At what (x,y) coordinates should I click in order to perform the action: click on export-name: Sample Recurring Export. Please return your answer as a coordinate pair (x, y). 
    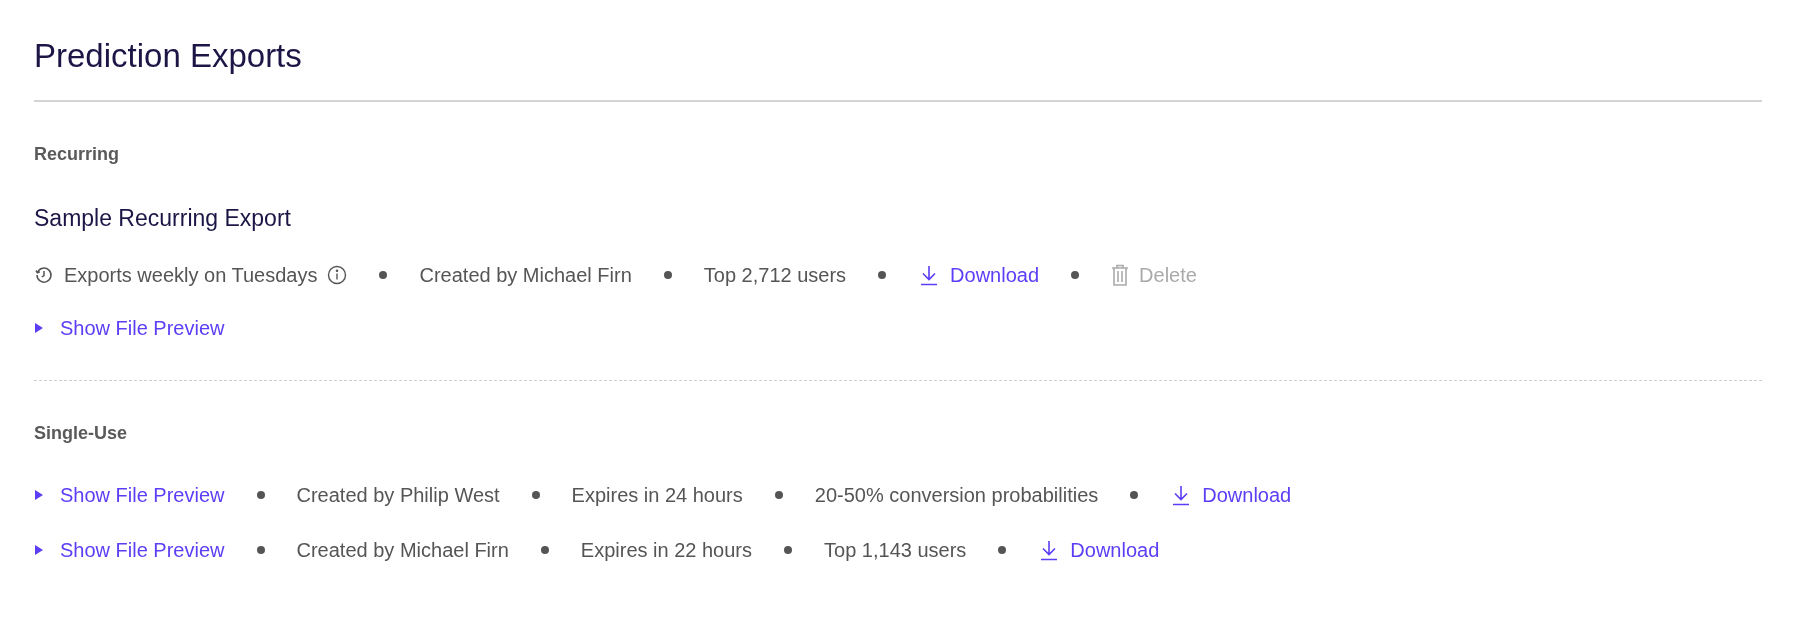
    Looking at the image, I should click on (163, 218).